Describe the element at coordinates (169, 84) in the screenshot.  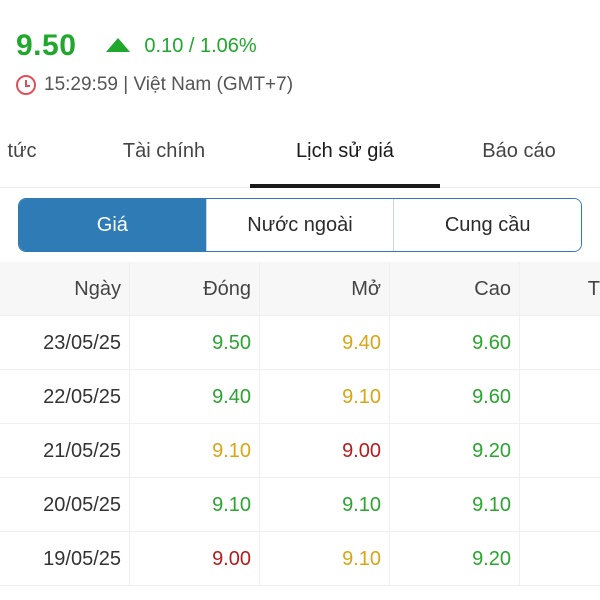
I see `timestamp-text: 15:29:59 | Việt Nam (GMT+7)` at that location.